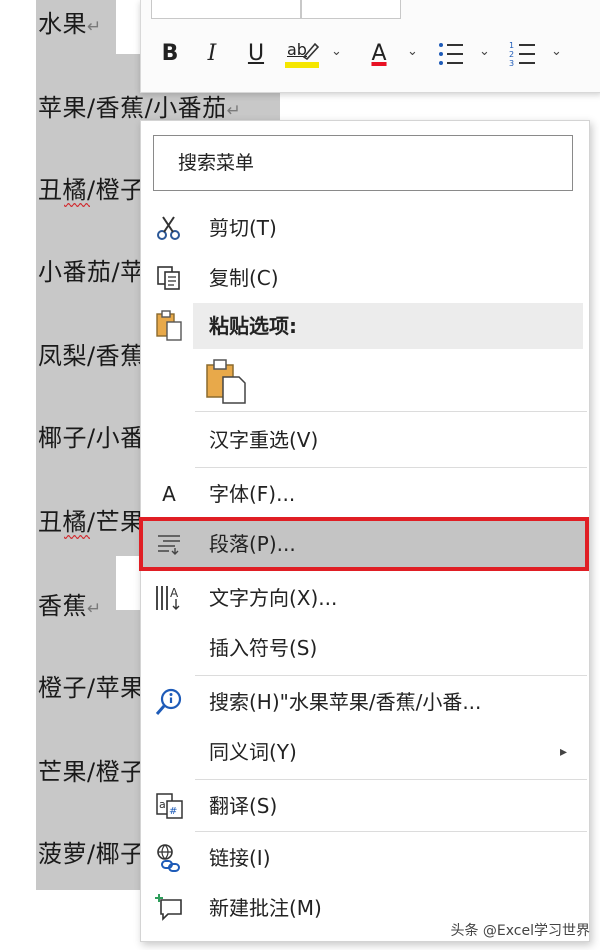 The image size is (600, 950). What do you see at coordinates (169, 908) in the screenshot?
I see `new-comment-icon` at bounding box center [169, 908].